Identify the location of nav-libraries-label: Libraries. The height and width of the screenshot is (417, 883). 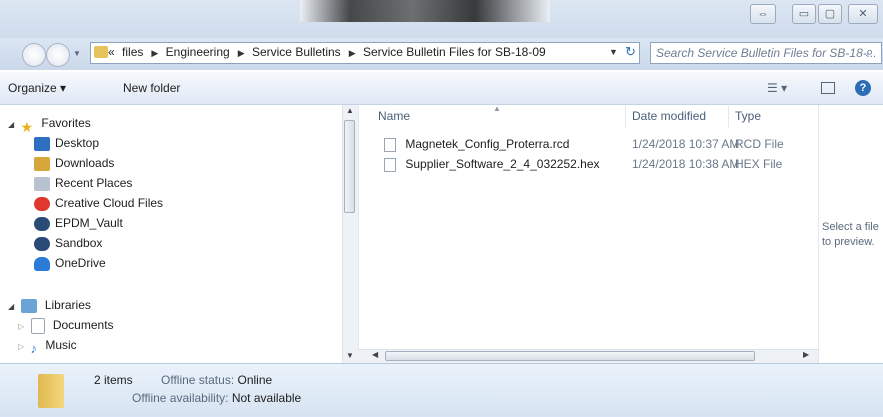
(67, 305).